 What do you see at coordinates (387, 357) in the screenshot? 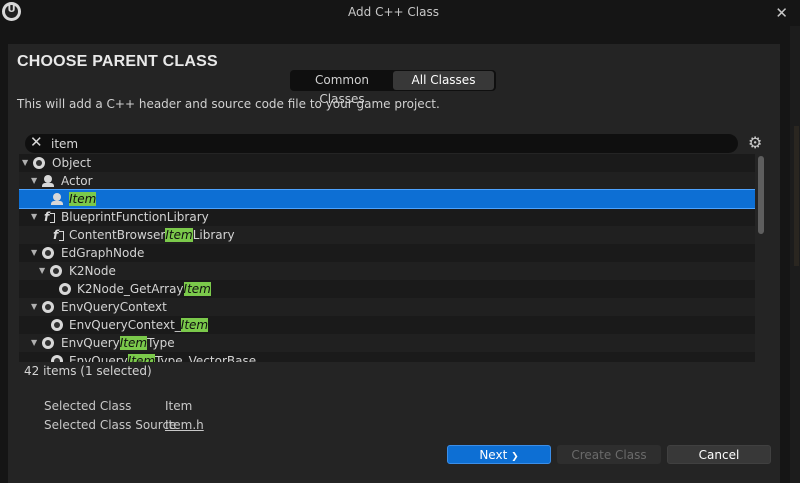
I see `tree-row-env-query-item-type-vector-base: EnvQueryItemType_VectorBase` at bounding box center [387, 357].